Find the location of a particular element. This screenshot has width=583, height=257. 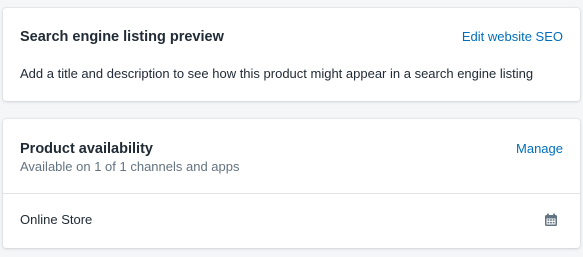

availability-card-header: Product availability Manage is located at coordinates (291, 149).